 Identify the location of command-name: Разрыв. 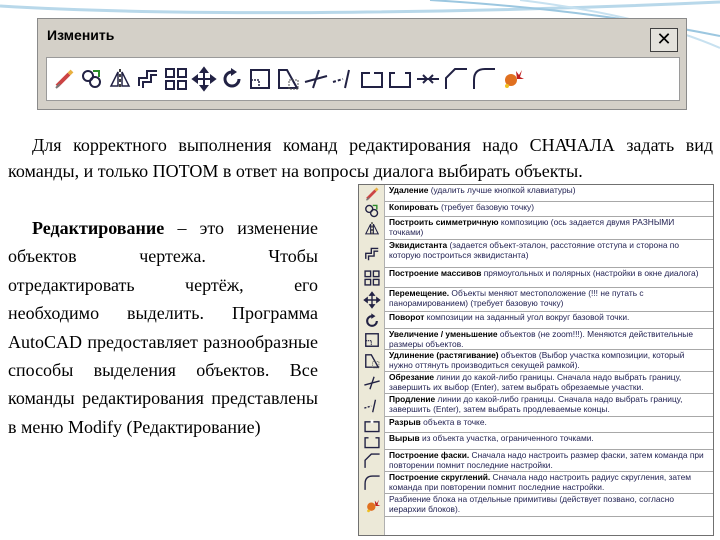
(405, 422).